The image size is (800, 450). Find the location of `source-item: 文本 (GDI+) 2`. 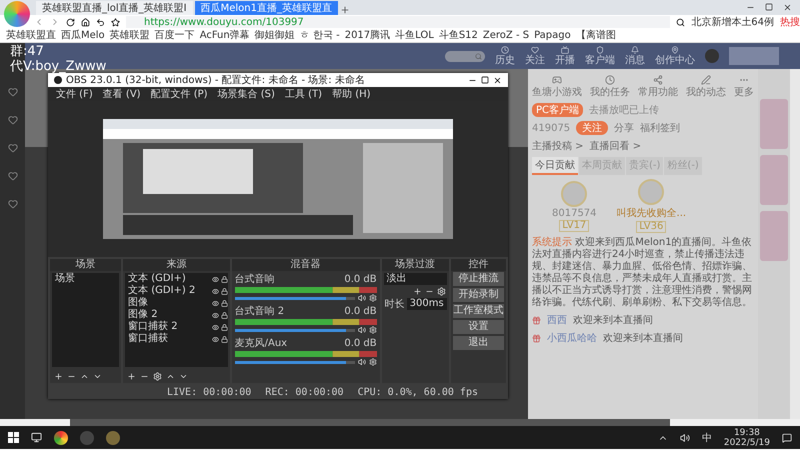

source-item: 文本 (GDI+) 2 is located at coordinates (162, 291).